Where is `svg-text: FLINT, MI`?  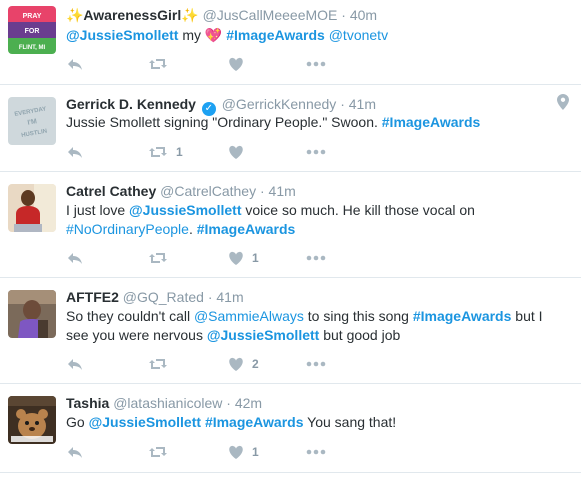
svg-text: FLINT, MI is located at coordinates (32, 48).